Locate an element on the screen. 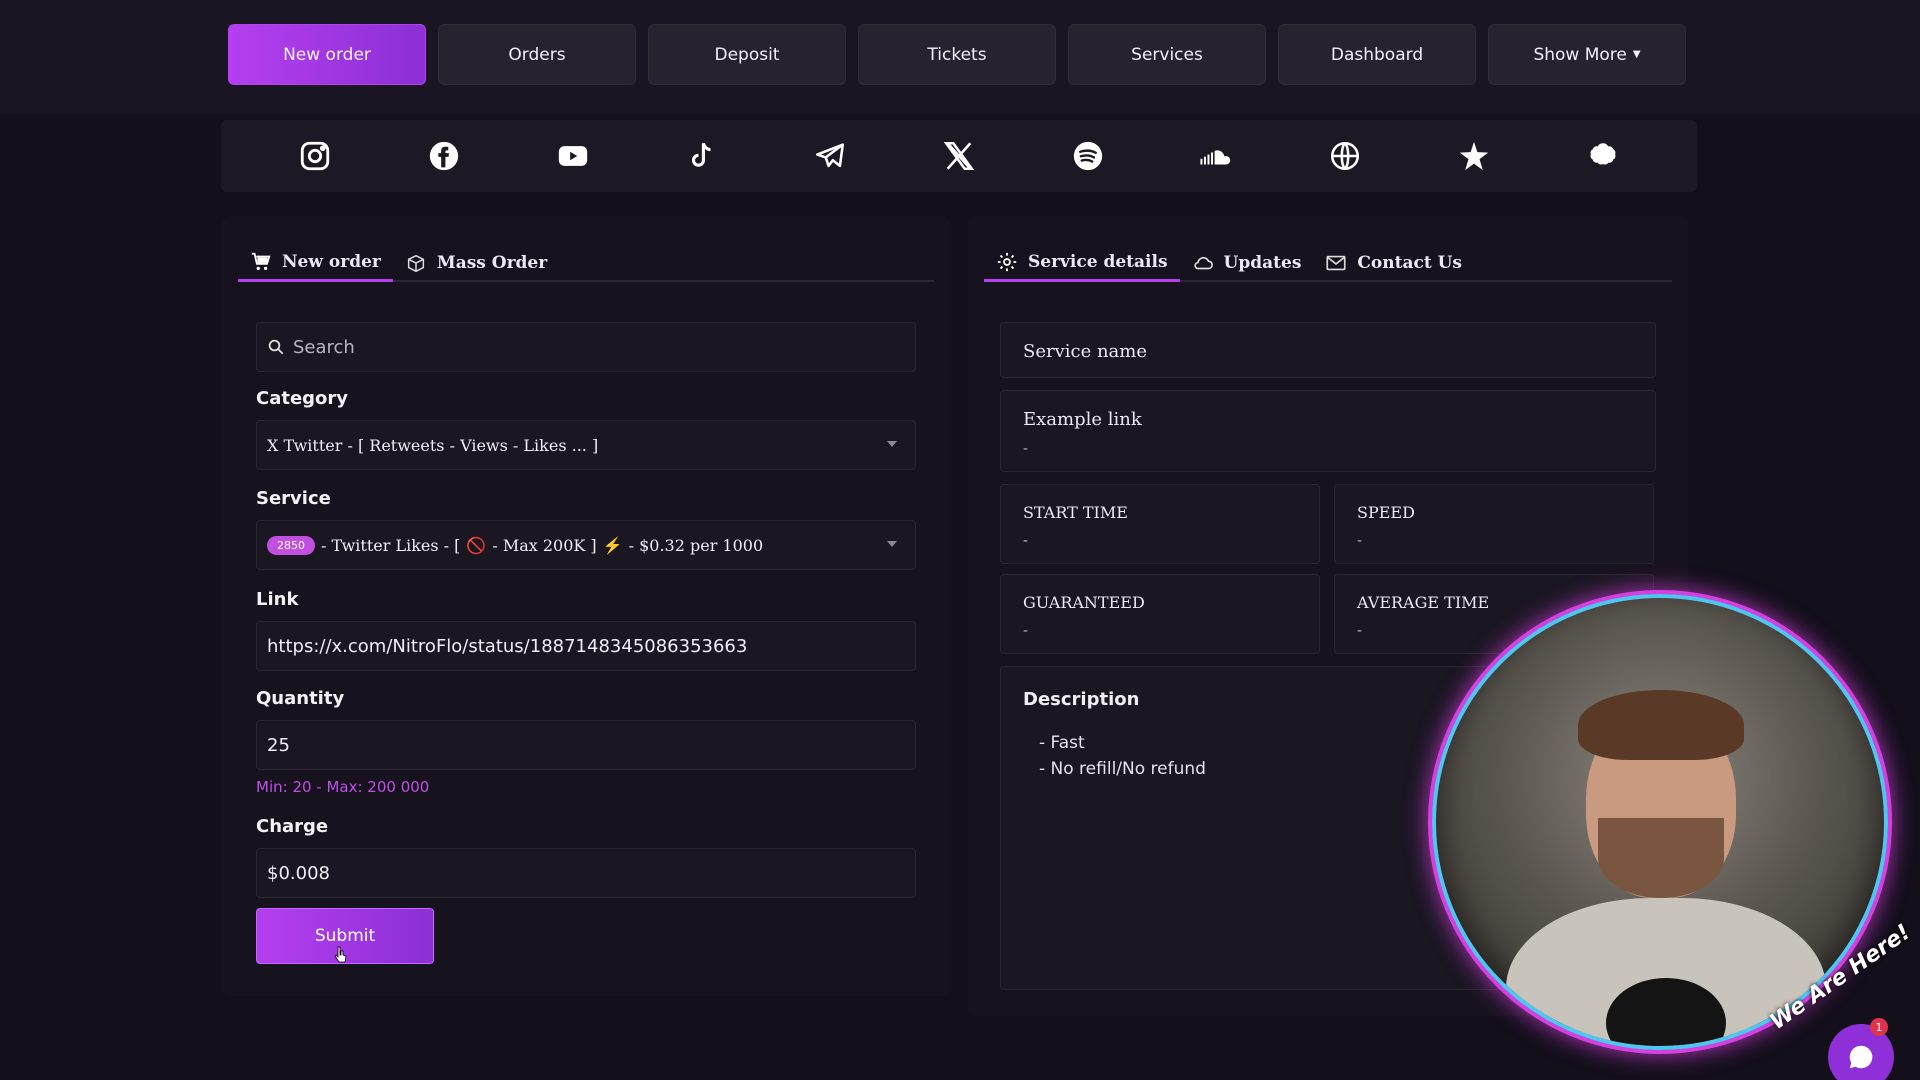  mouse-cursor-icon is located at coordinates (340, 954).